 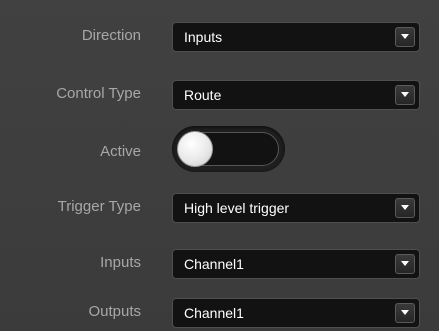 What do you see at coordinates (296, 37) in the screenshot?
I see `direction-select: Inputs` at bounding box center [296, 37].